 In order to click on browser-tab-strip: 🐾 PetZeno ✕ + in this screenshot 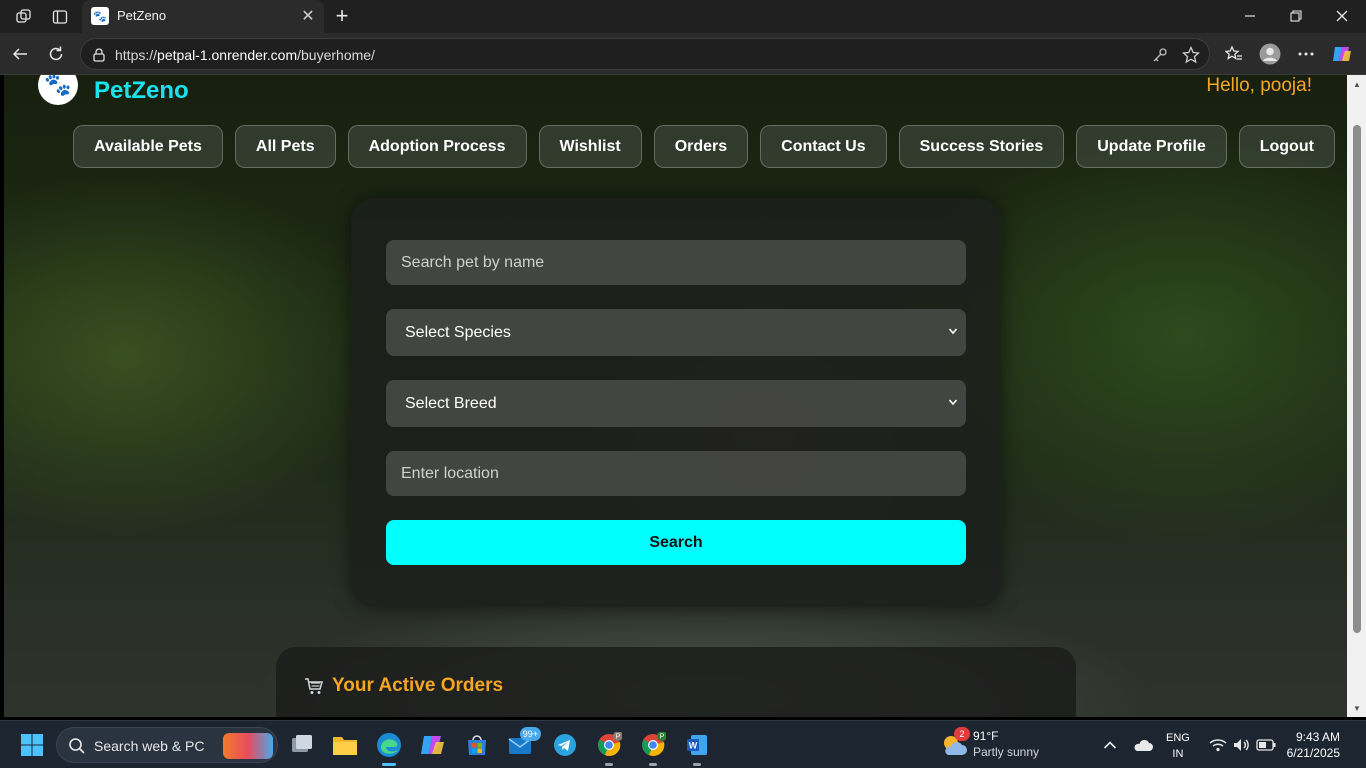, I will do `click(683, 16)`.